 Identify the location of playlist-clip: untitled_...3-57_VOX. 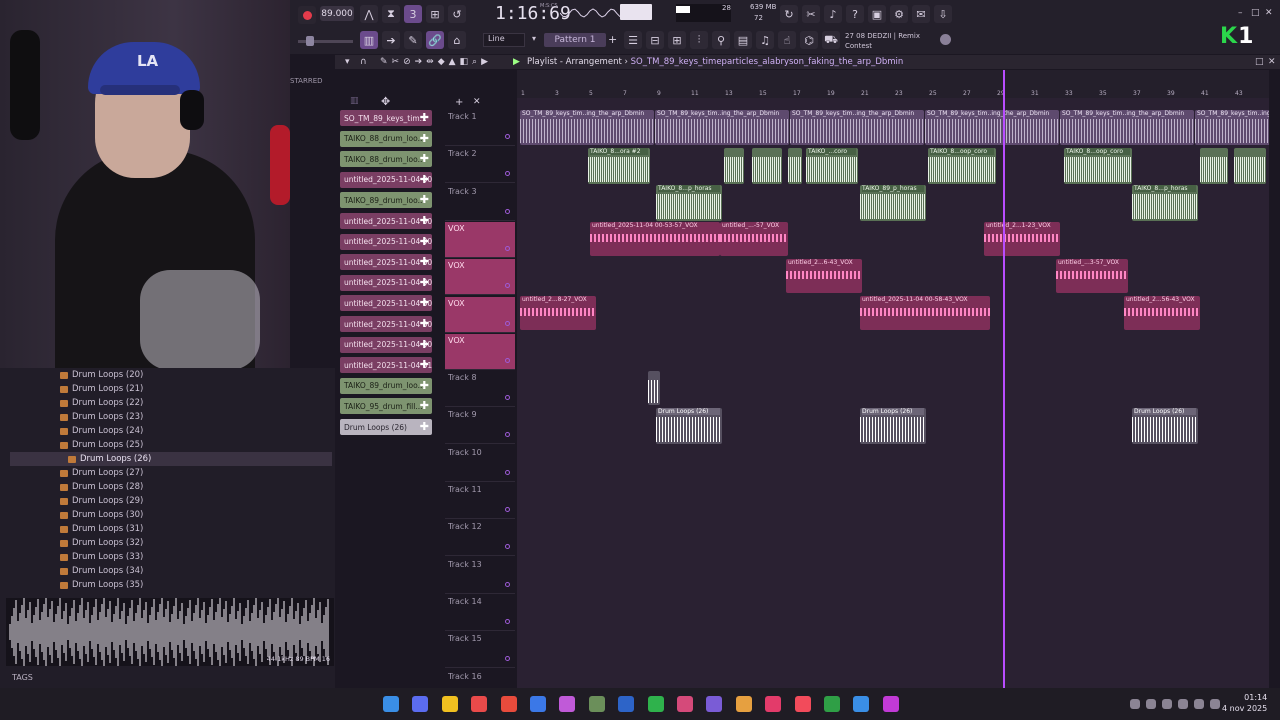
(1092, 276).